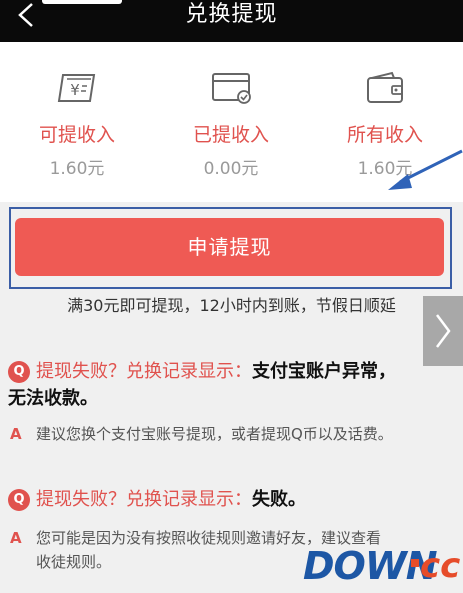  What do you see at coordinates (324, 371) in the screenshot?
I see `question-reason: 支付宝账户异常，` at bounding box center [324, 371].